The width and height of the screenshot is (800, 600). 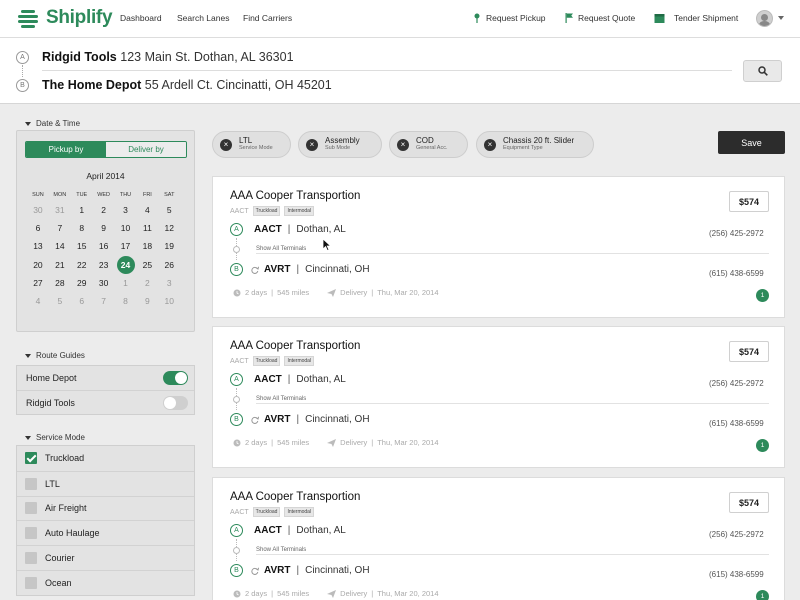 I want to click on request-quote-link: Request Quote, so click(x=600, y=18).